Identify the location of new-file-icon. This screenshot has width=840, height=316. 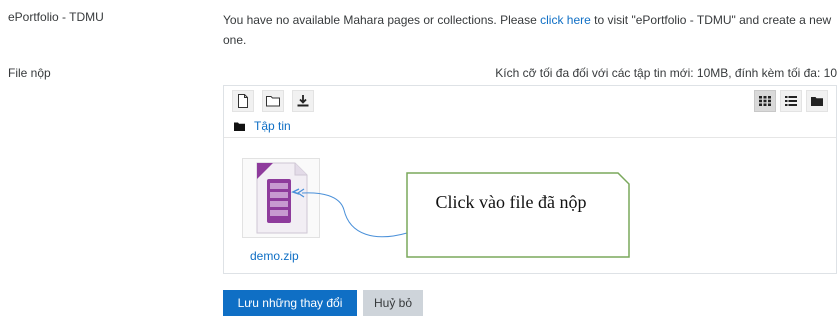
(243, 101).